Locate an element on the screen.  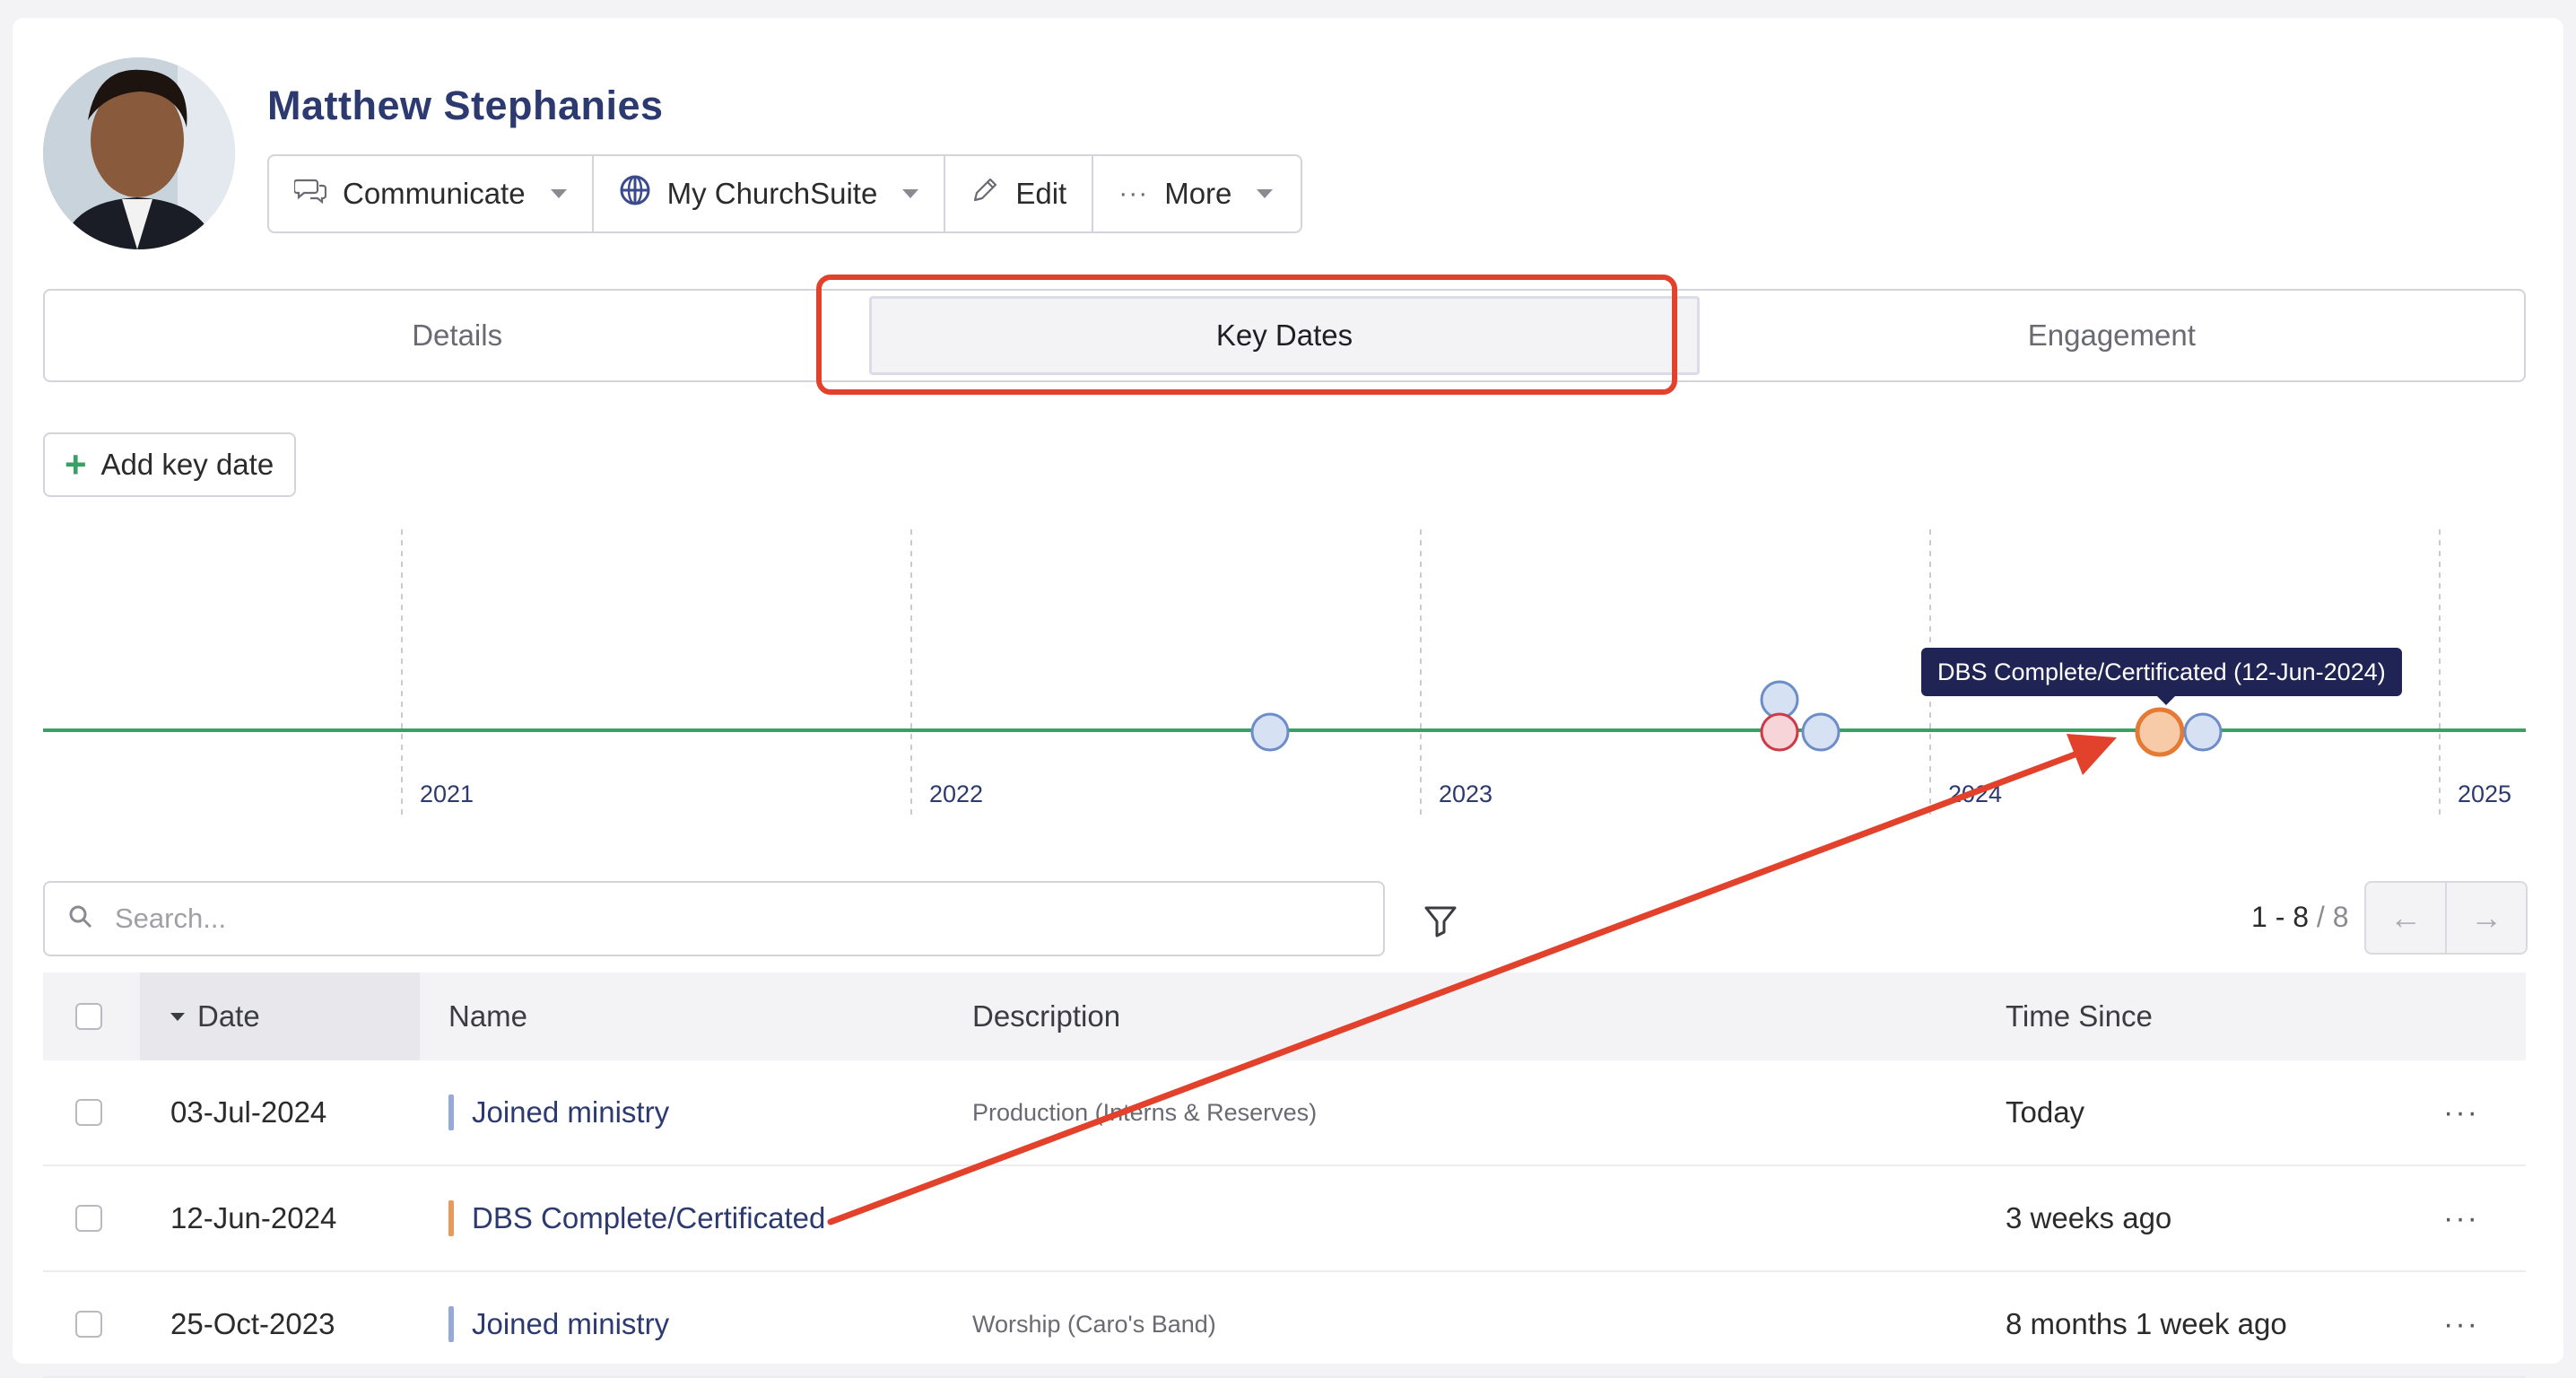
tooltip-arrow is located at coordinates (2166, 700).